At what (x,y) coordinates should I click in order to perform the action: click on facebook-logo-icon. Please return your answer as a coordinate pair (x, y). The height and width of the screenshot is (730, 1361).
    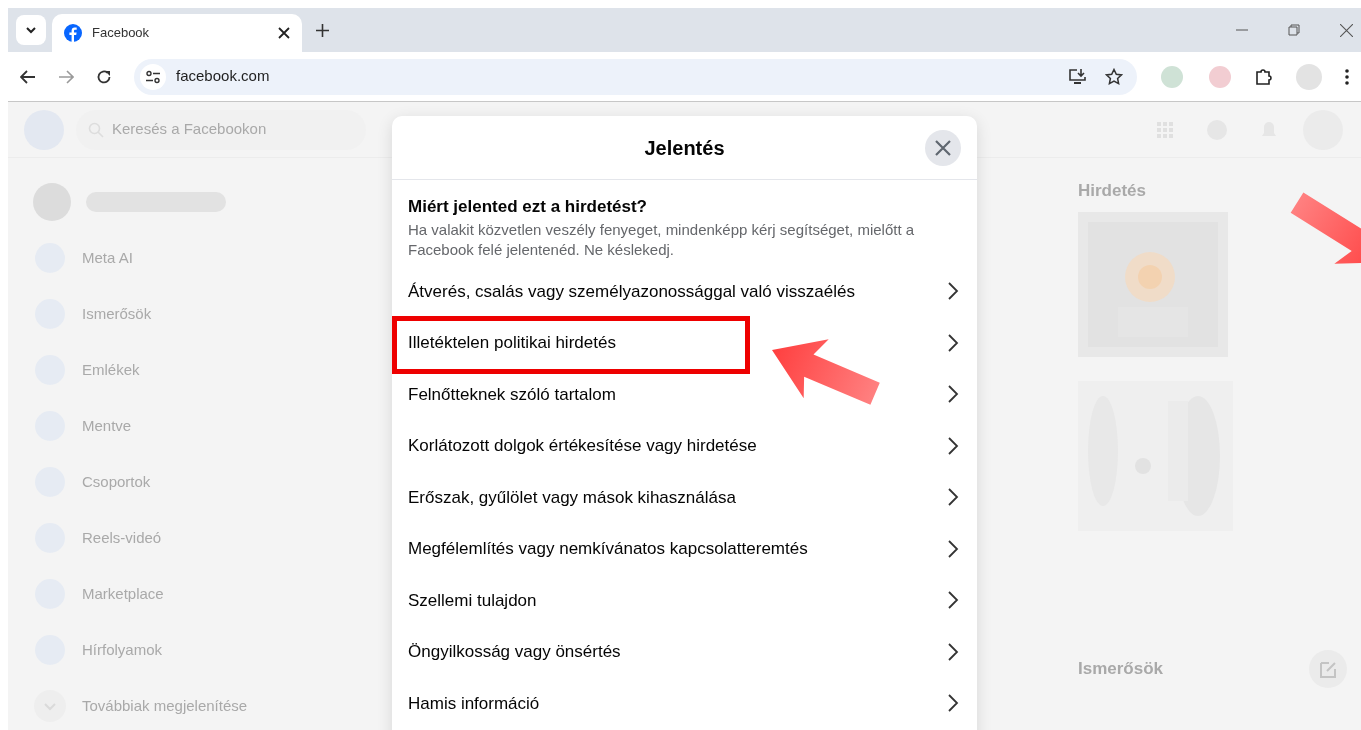
    Looking at the image, I should click on (73, 33).